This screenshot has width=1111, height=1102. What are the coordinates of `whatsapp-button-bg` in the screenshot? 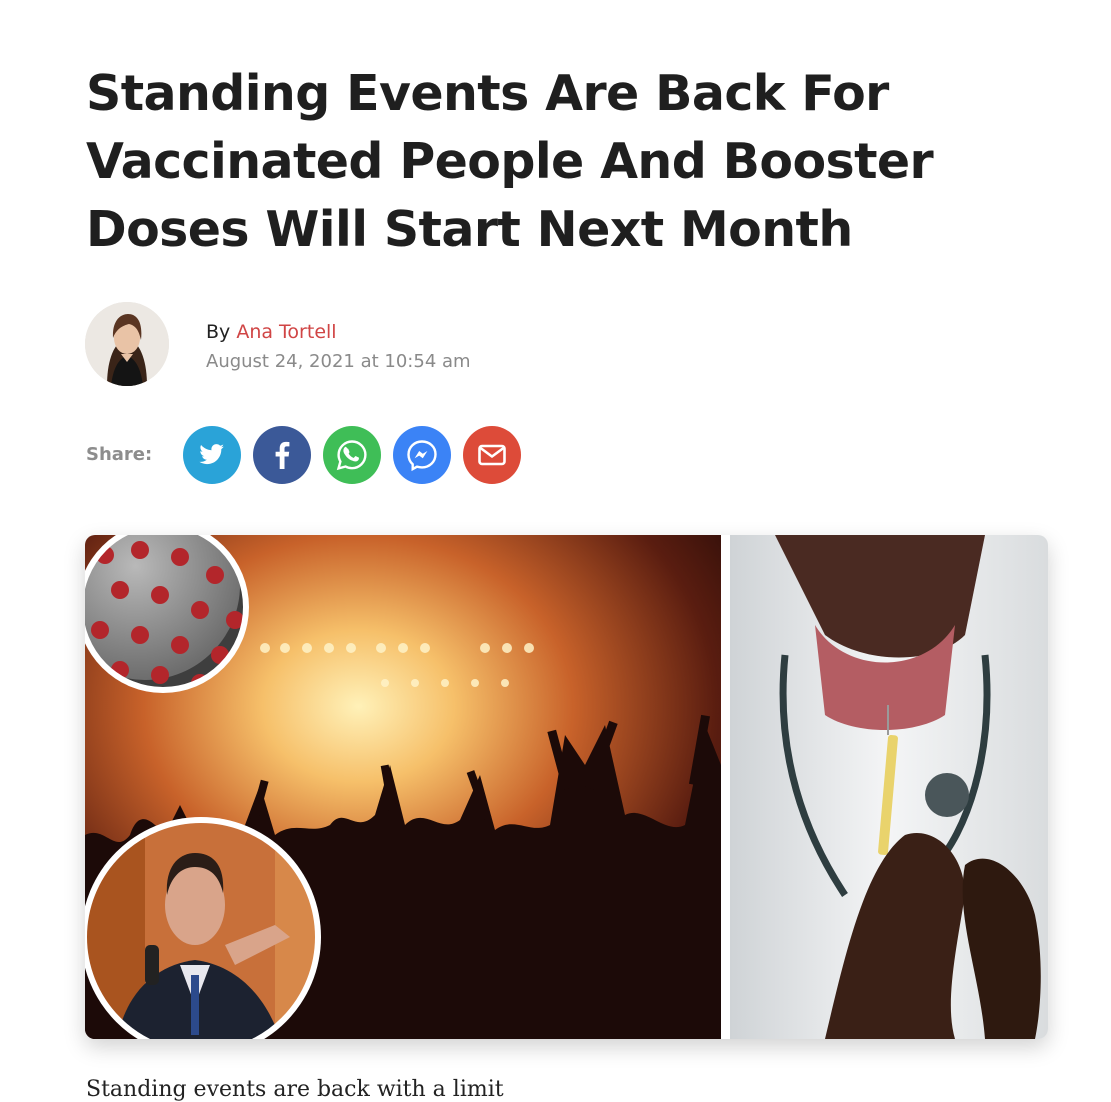 It's located at (352, 455).